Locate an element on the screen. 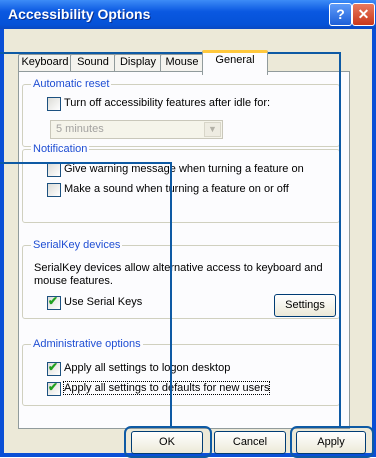 The width and height of the screenshot is (376, 458). idle-time-value: 5 minutes is located at coordinates (80, 129).